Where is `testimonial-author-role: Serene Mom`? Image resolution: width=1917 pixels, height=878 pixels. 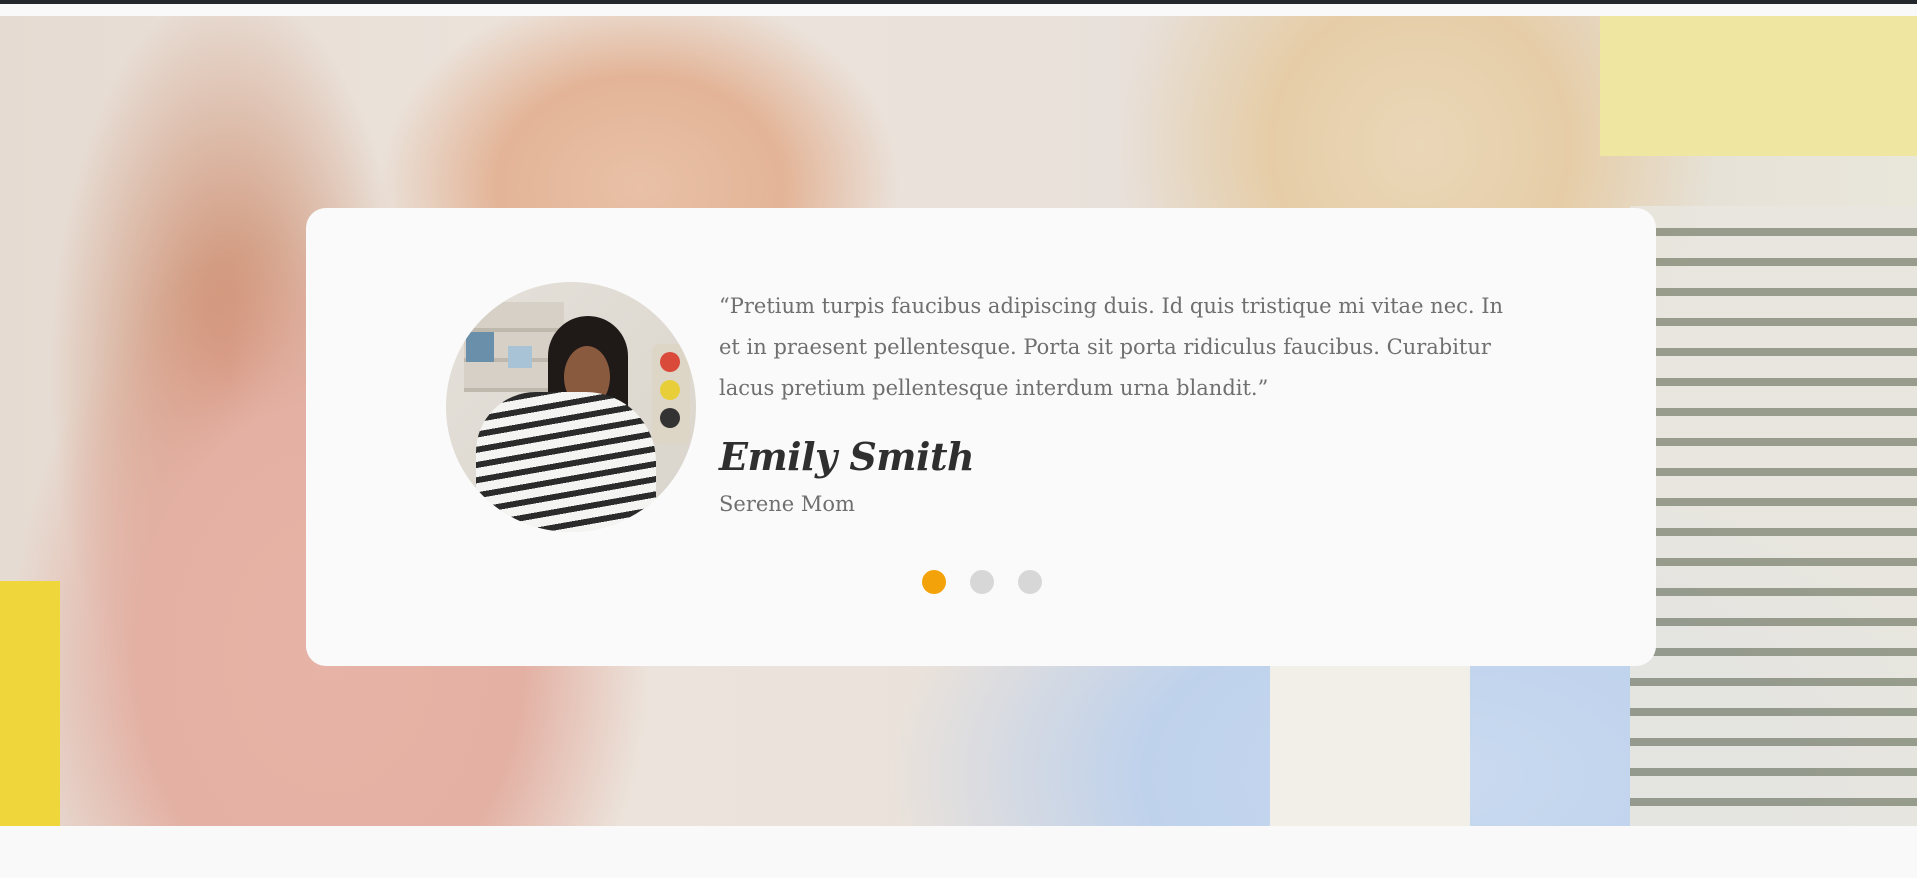
testimonial-author-role: Serene Mom is located at coordinates (787, 504).